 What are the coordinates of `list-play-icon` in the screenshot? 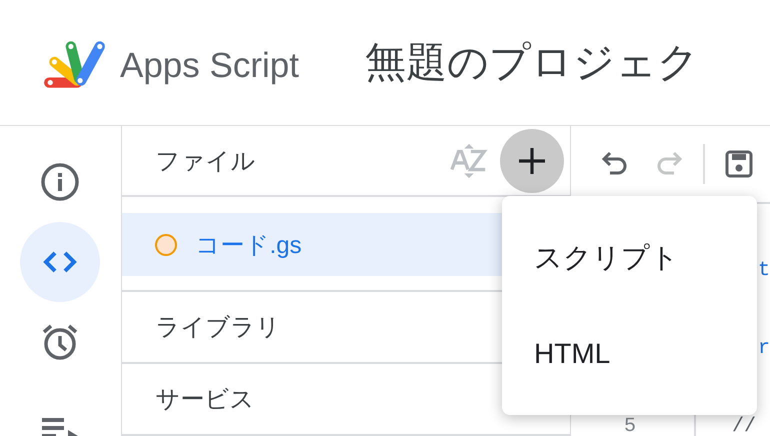 It's located at (60, 427).